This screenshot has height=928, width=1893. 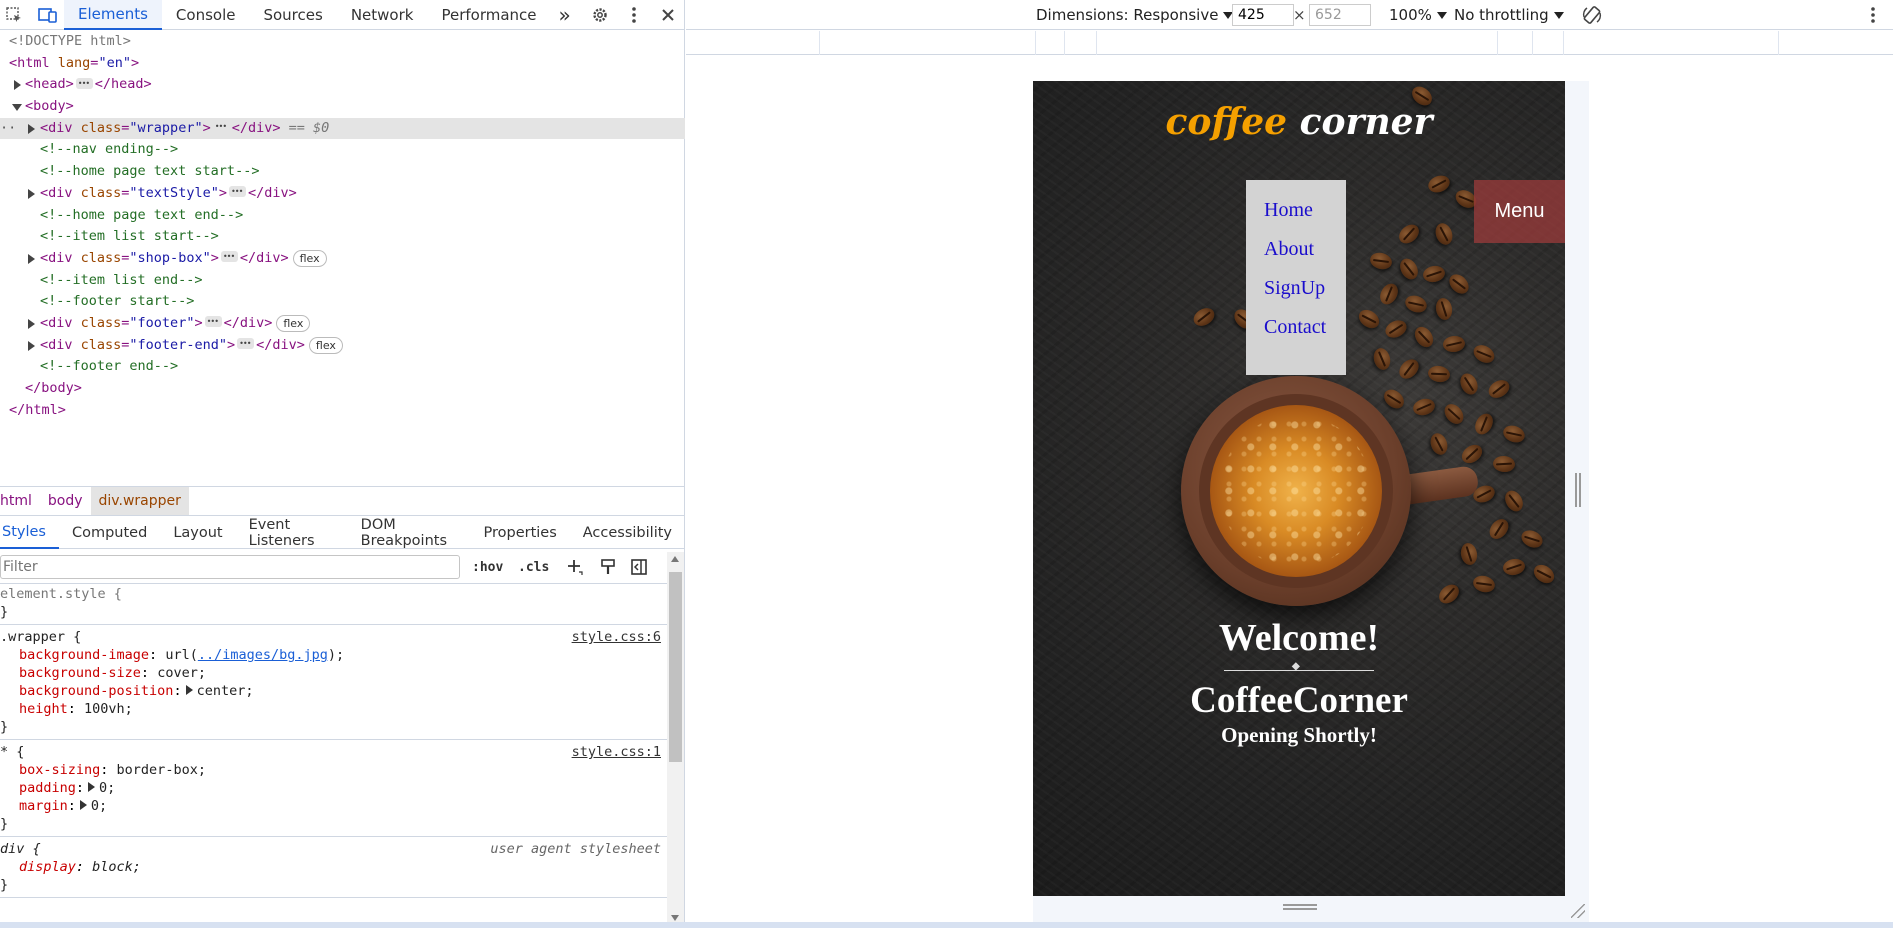 I want to click on scroll-up-icon, so click(x=675, y=559).